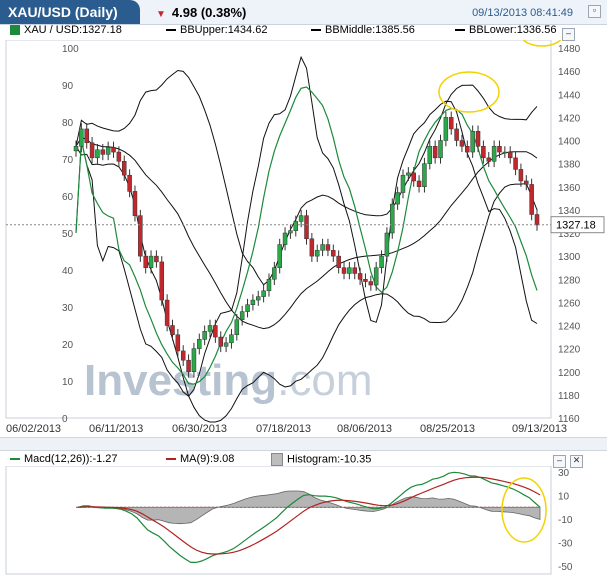  I want to click on legend-histogram: Histogram:-10.35, so click(329, 459).